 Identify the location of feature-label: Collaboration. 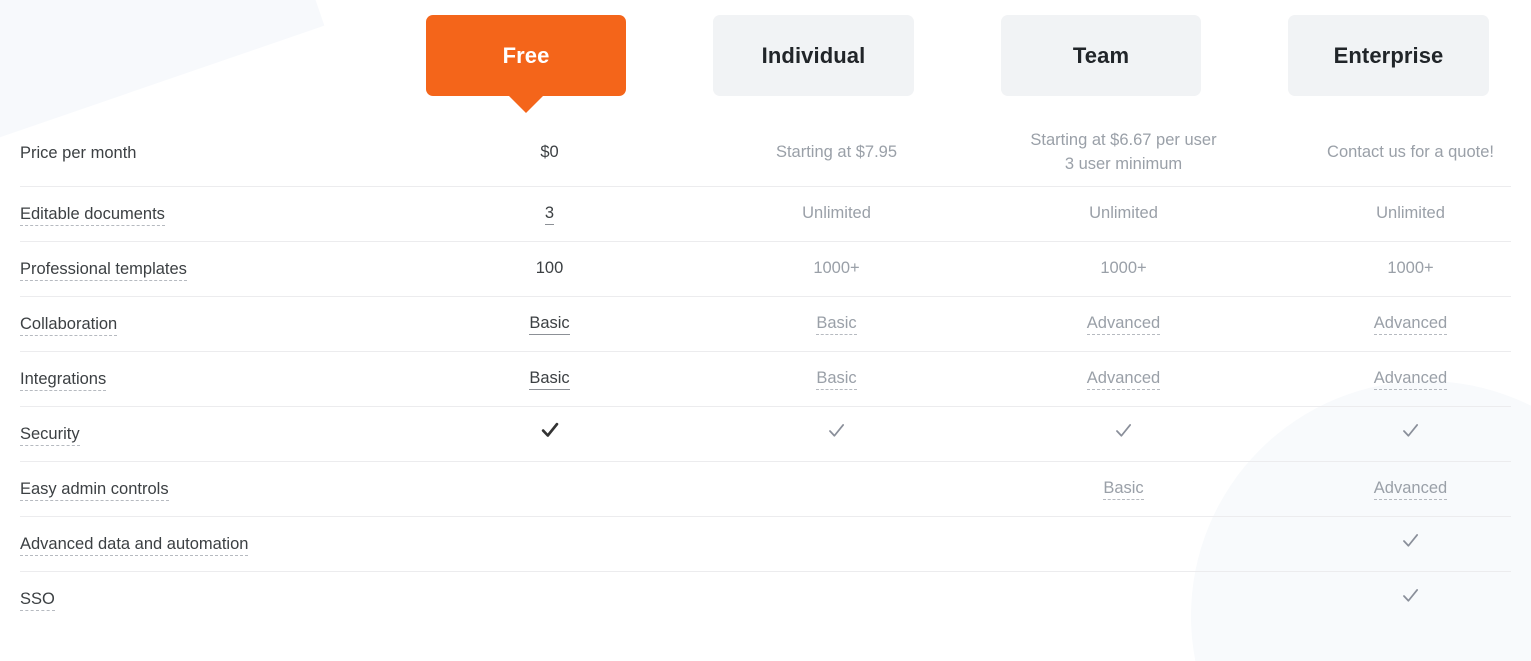
(213, 325).